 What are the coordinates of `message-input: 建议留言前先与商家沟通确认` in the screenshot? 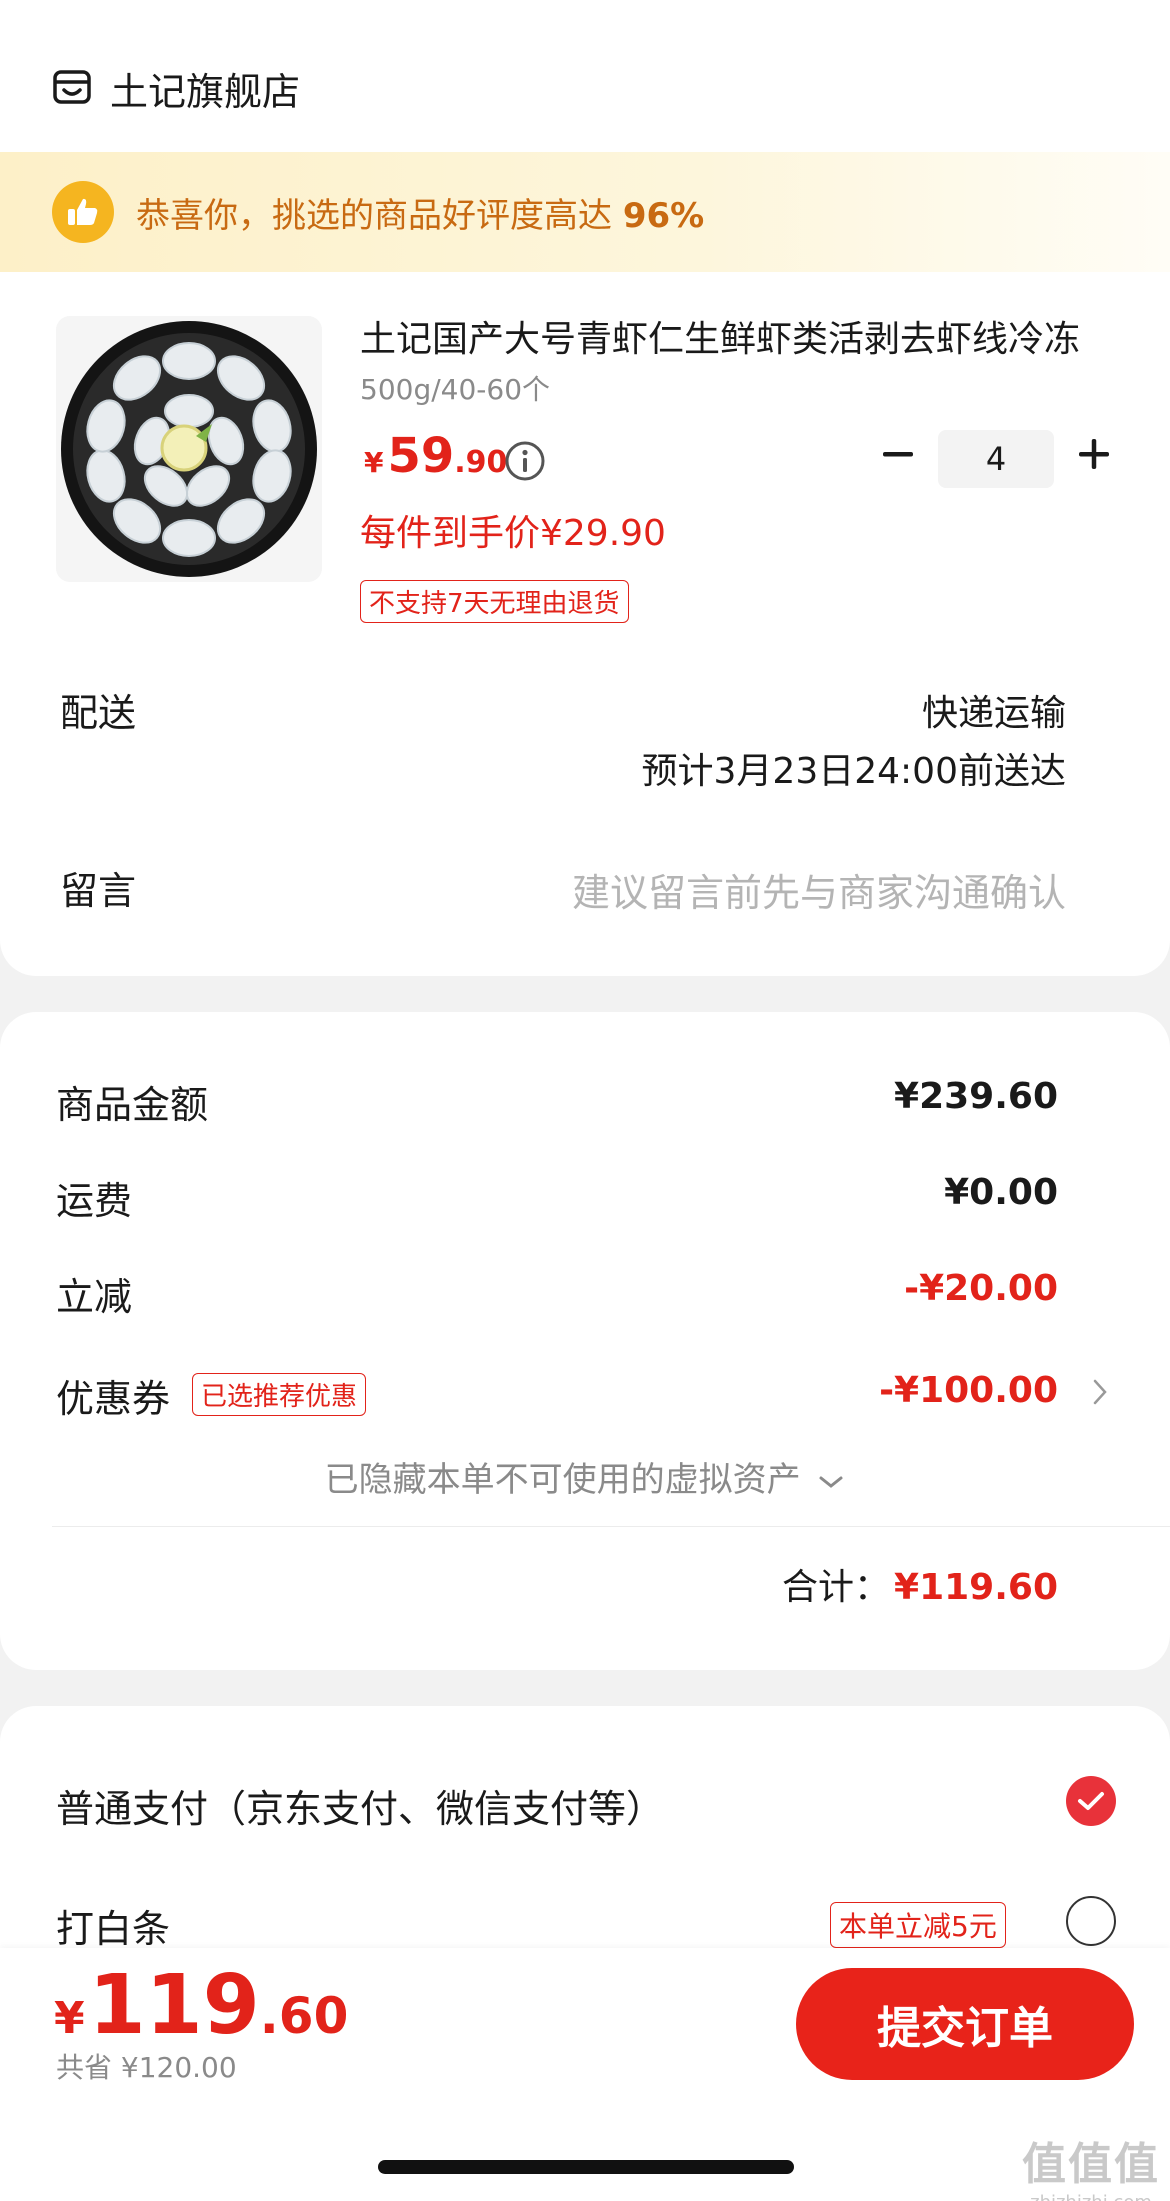 It's located at (819, 889).